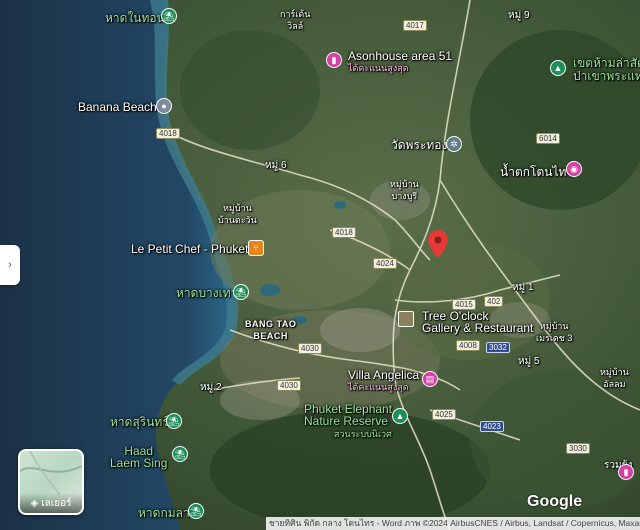 The height and width of the screenshot is (530, 640). Describe the element at coordinates (419, 145) in the screenshot. I see `label-wat-phra-thong: วัดพระทอง` at that location.